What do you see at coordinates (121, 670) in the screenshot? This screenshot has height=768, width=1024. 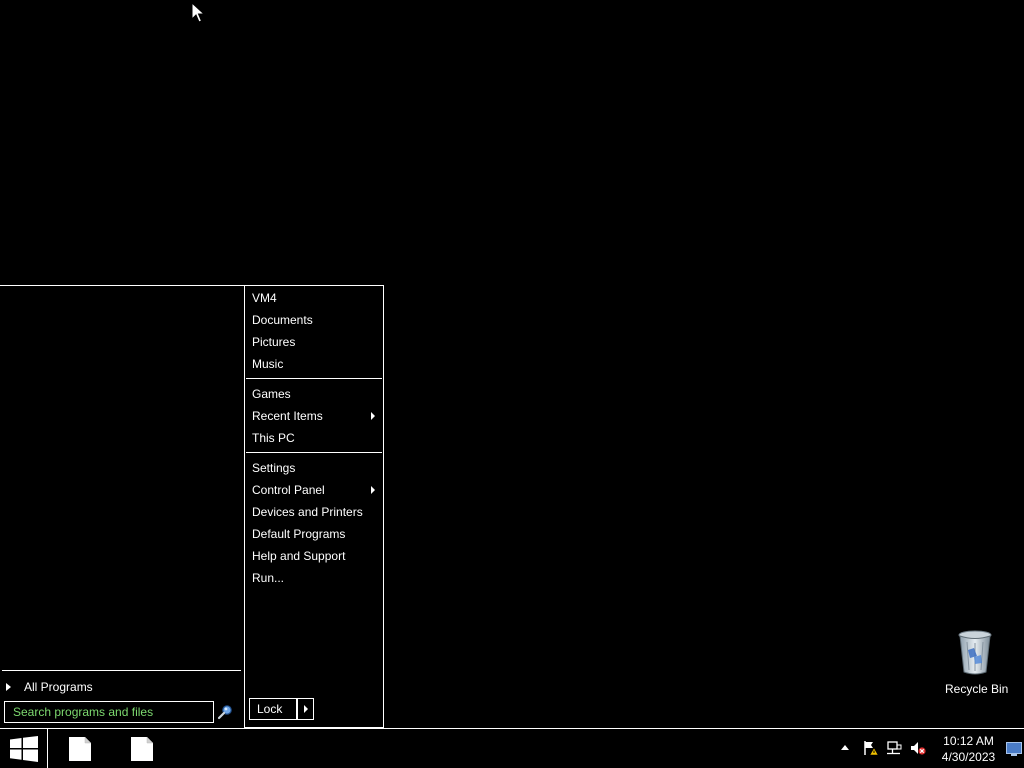 I see `programs-separator` at bounding box center [121, 670].